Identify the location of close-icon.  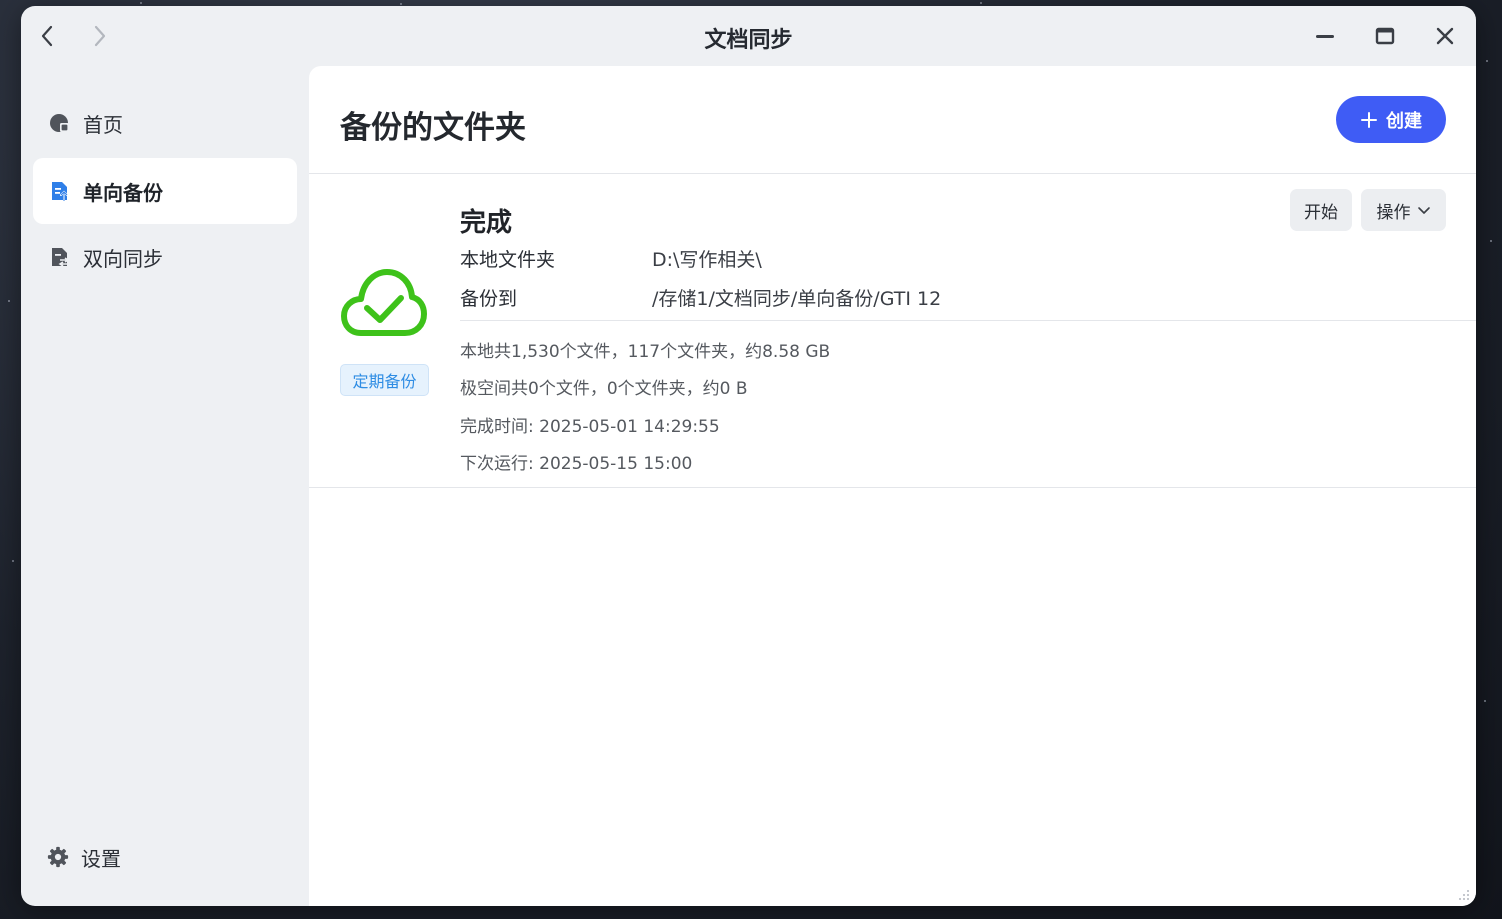
(1445, 36).